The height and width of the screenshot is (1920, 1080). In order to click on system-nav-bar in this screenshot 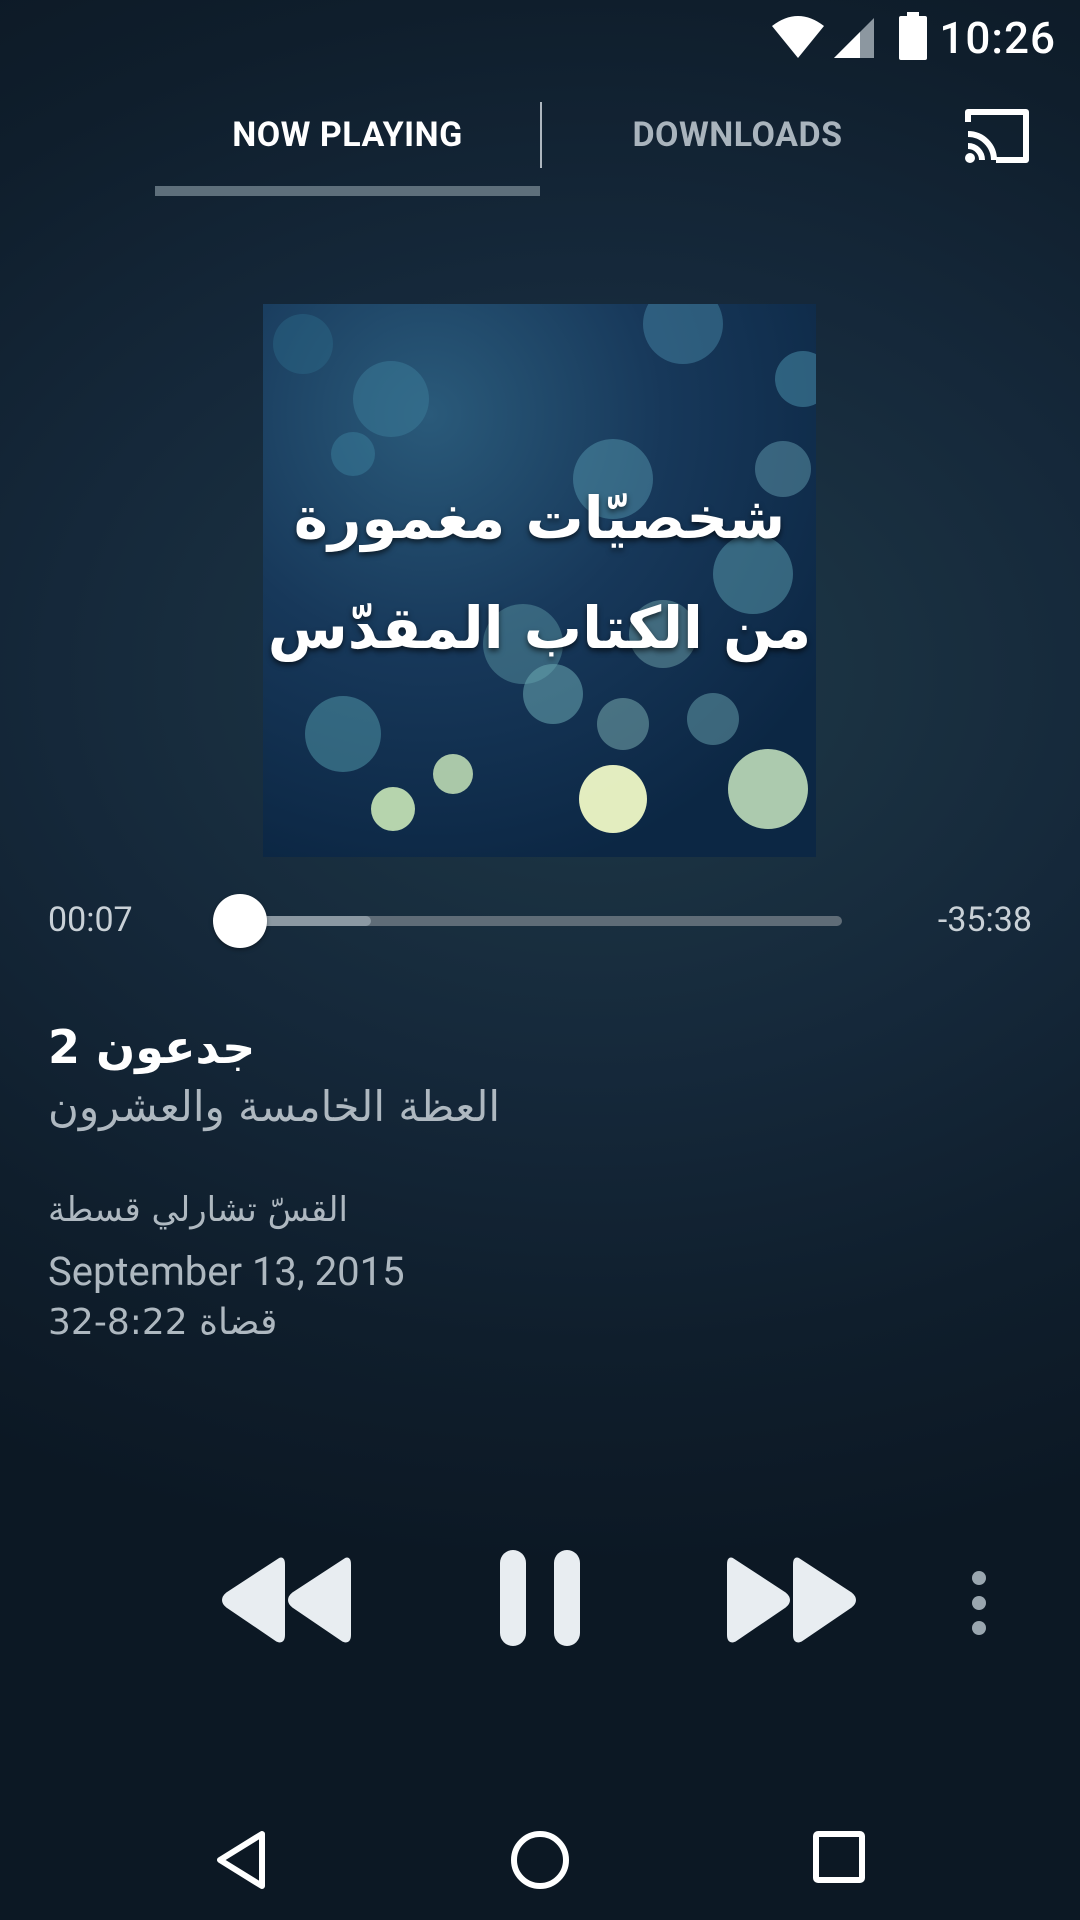, I will do `click(540, 1860)`.